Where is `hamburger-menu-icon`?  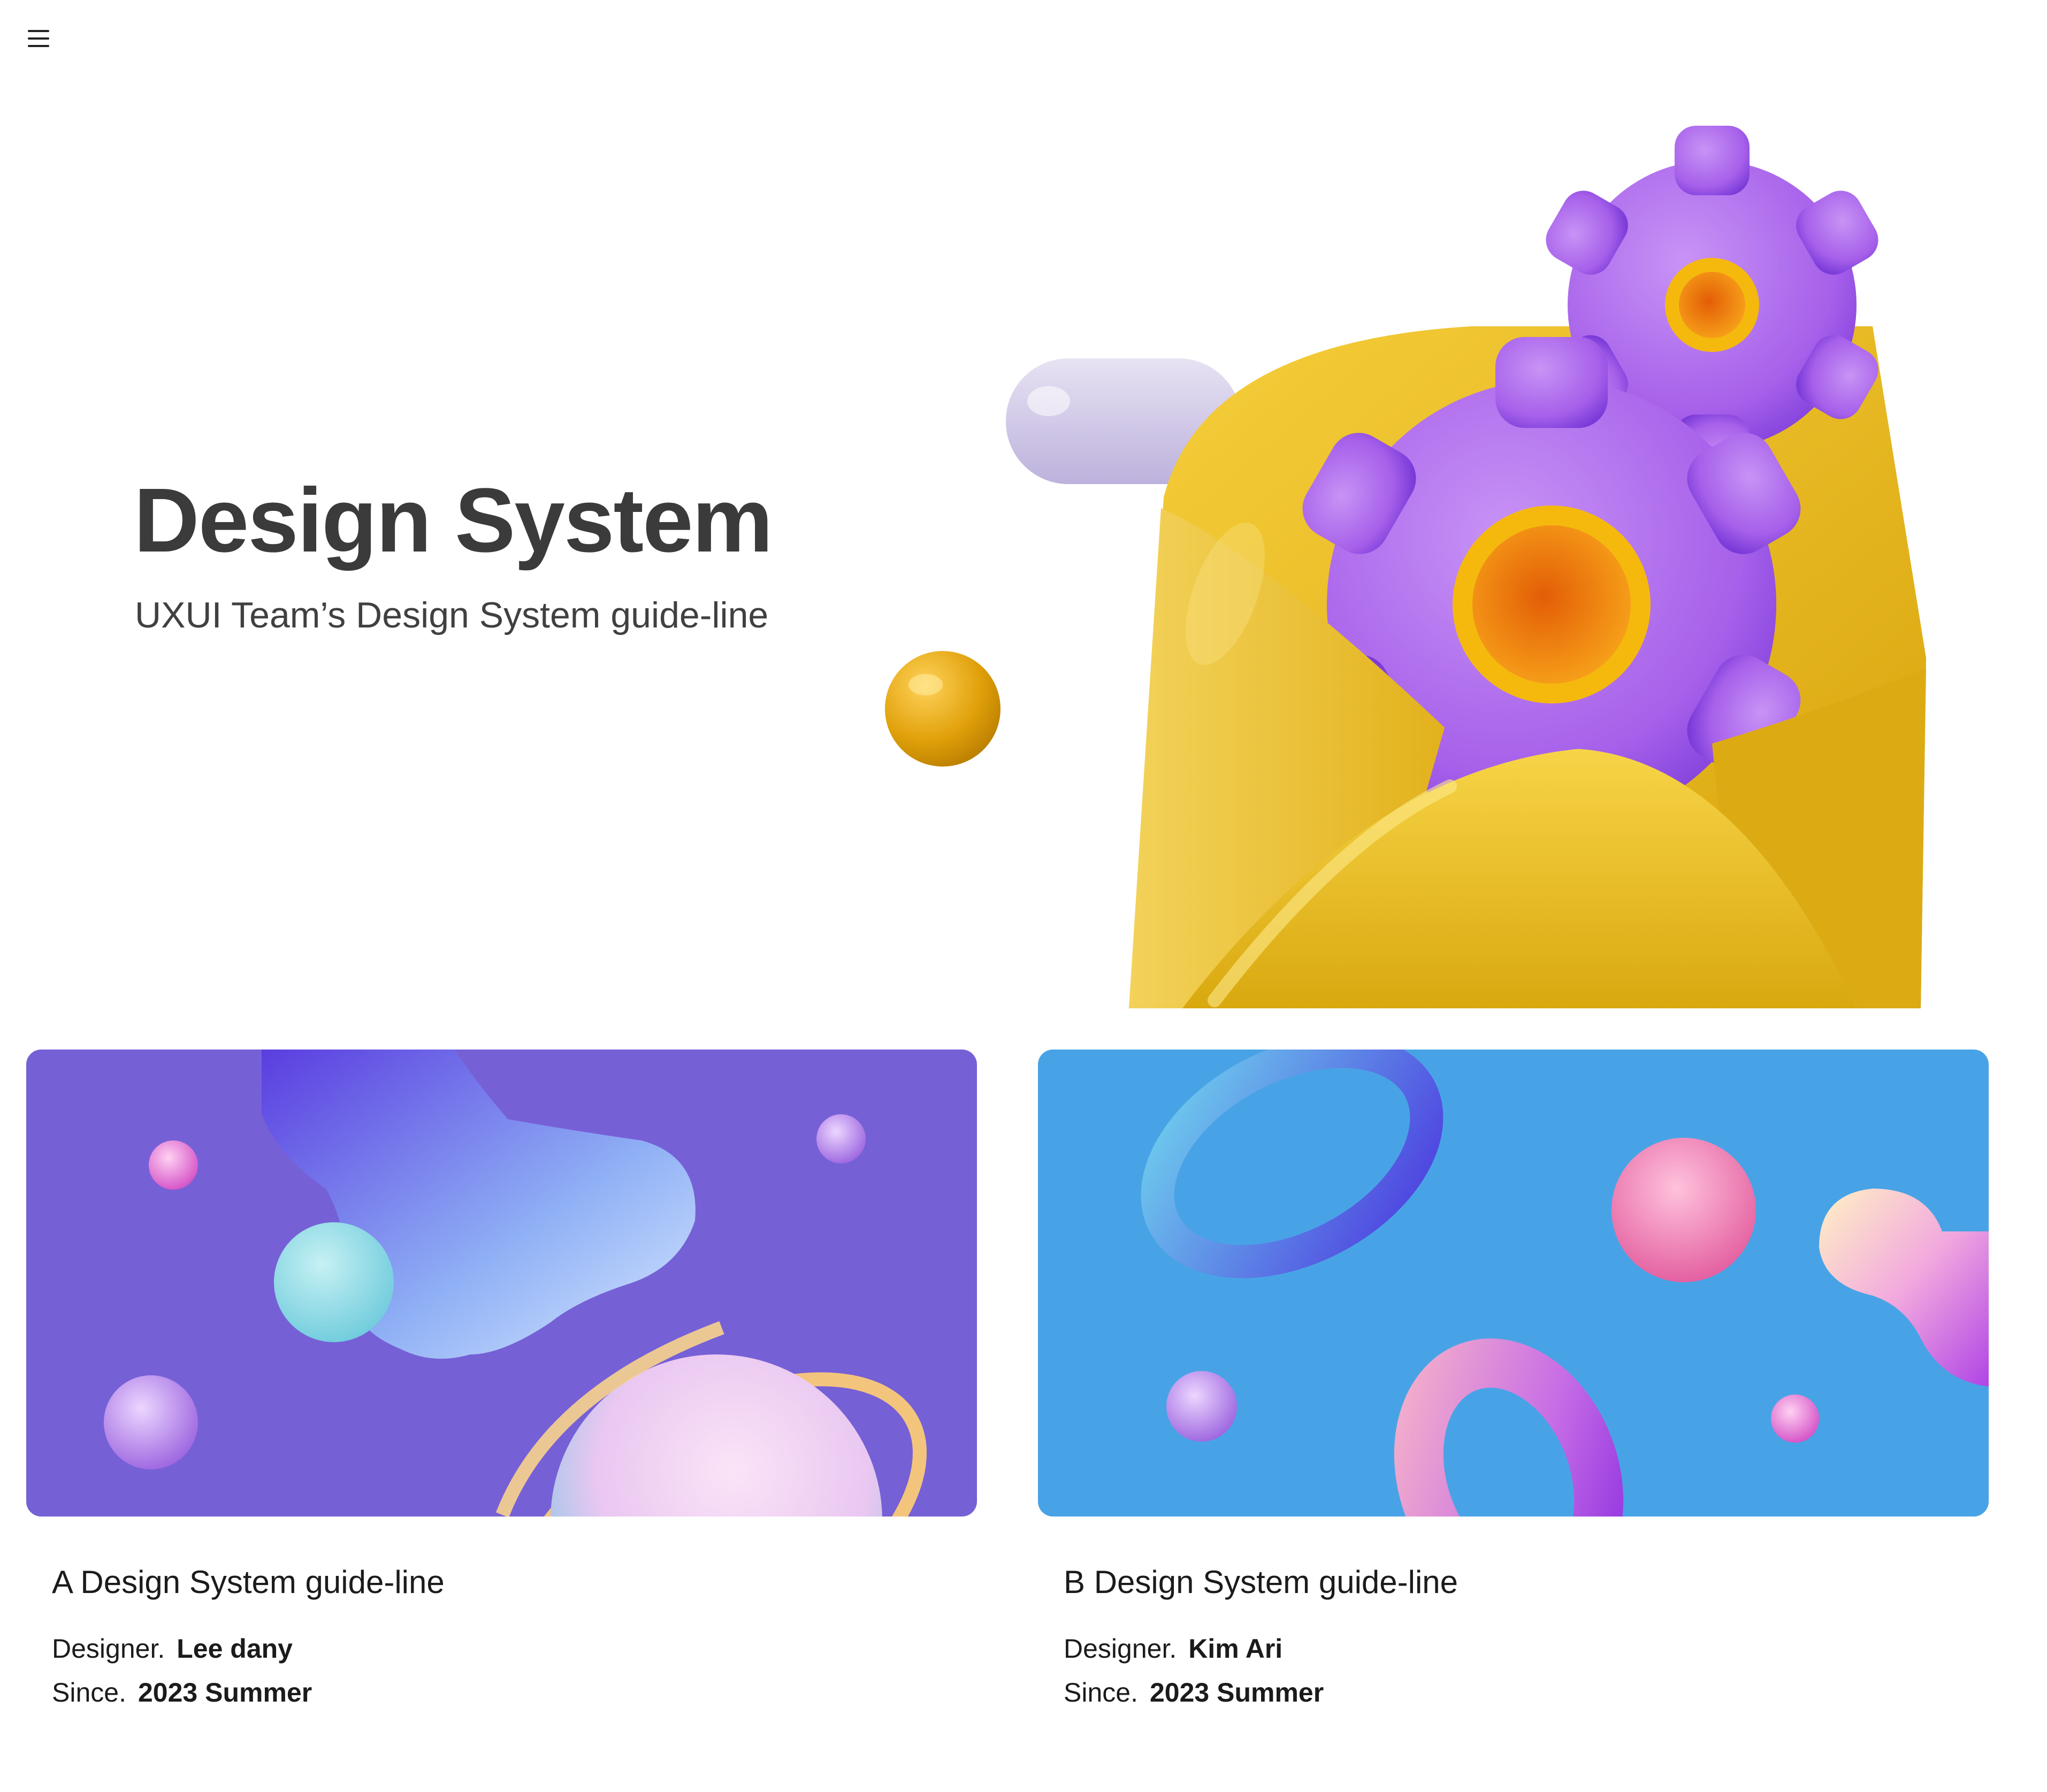
hamburger-menu-icon is located at coordinates (38, 38).